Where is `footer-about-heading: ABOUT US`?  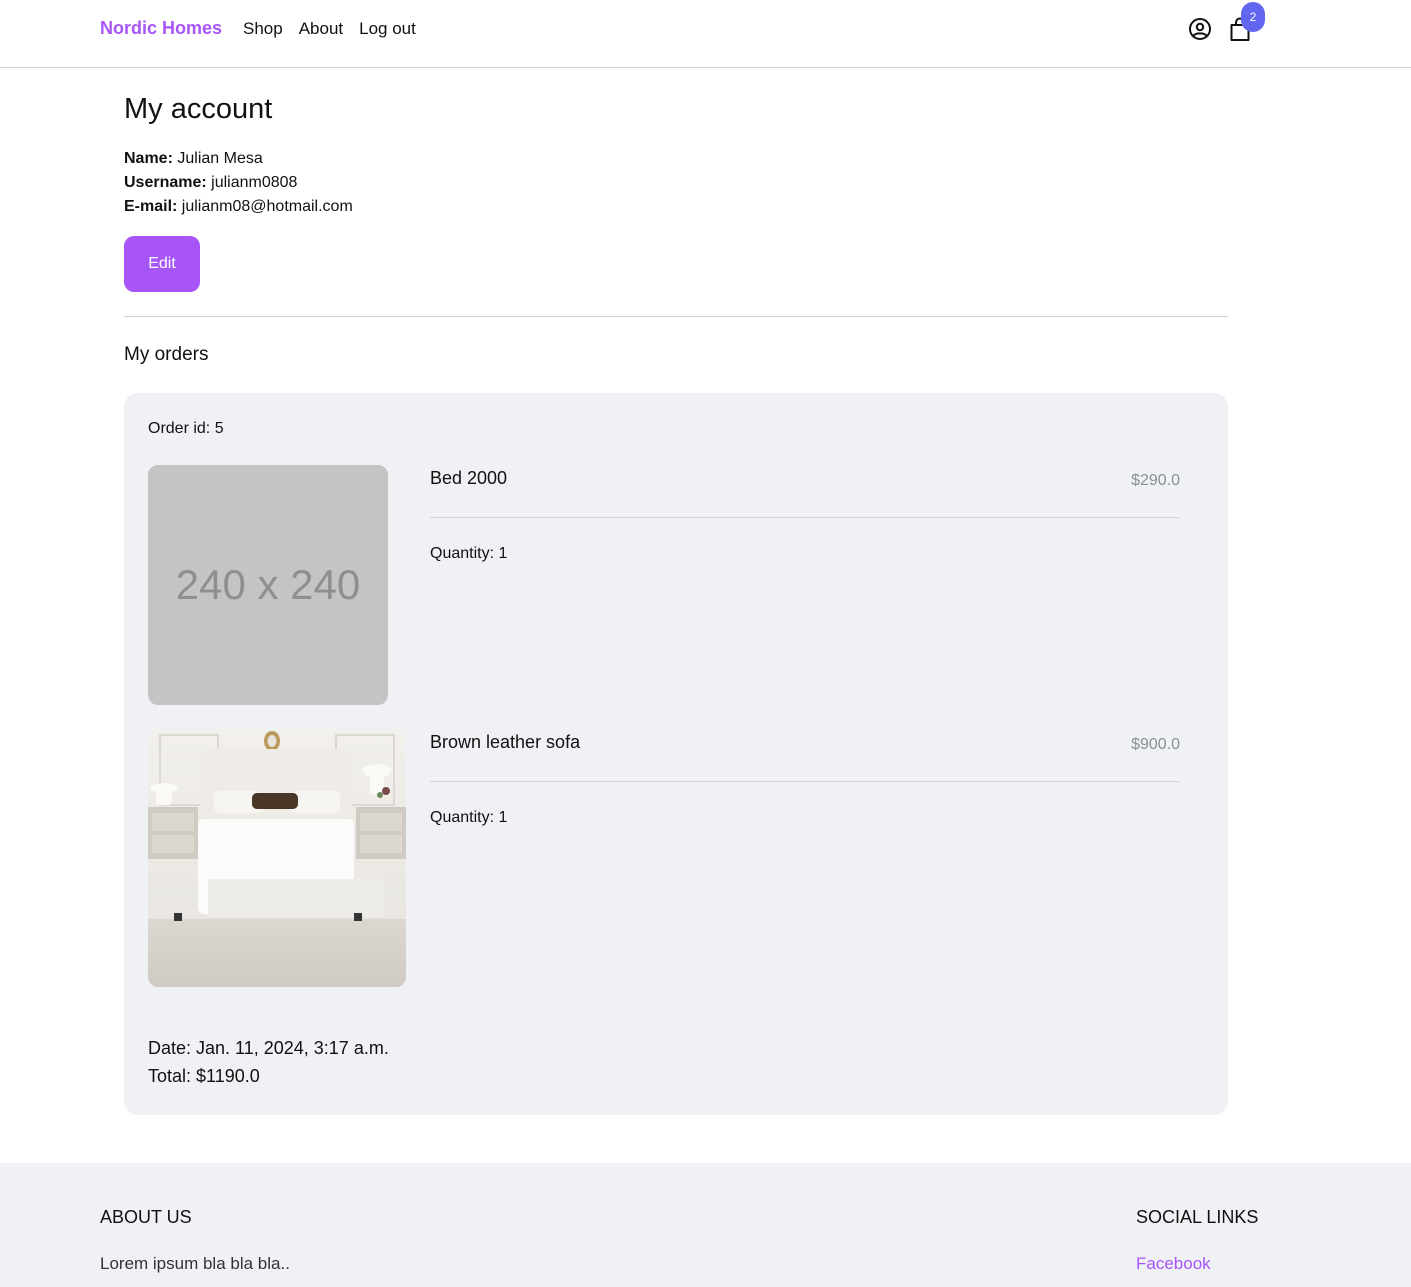 footer-about-heading: ABOUT US is located at coordinates (146, 1217).